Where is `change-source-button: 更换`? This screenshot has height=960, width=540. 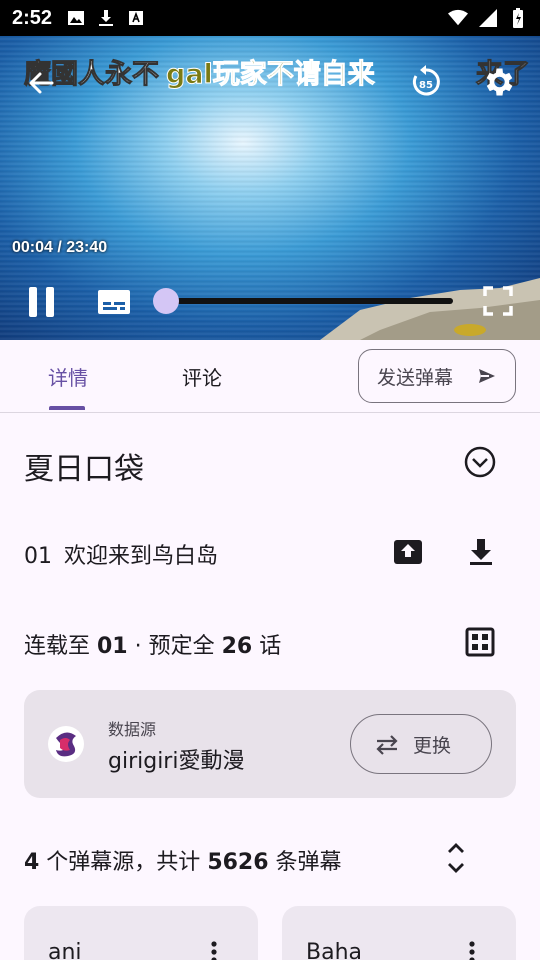
change-source-button: 更换 is located at coordinates (421, 744).